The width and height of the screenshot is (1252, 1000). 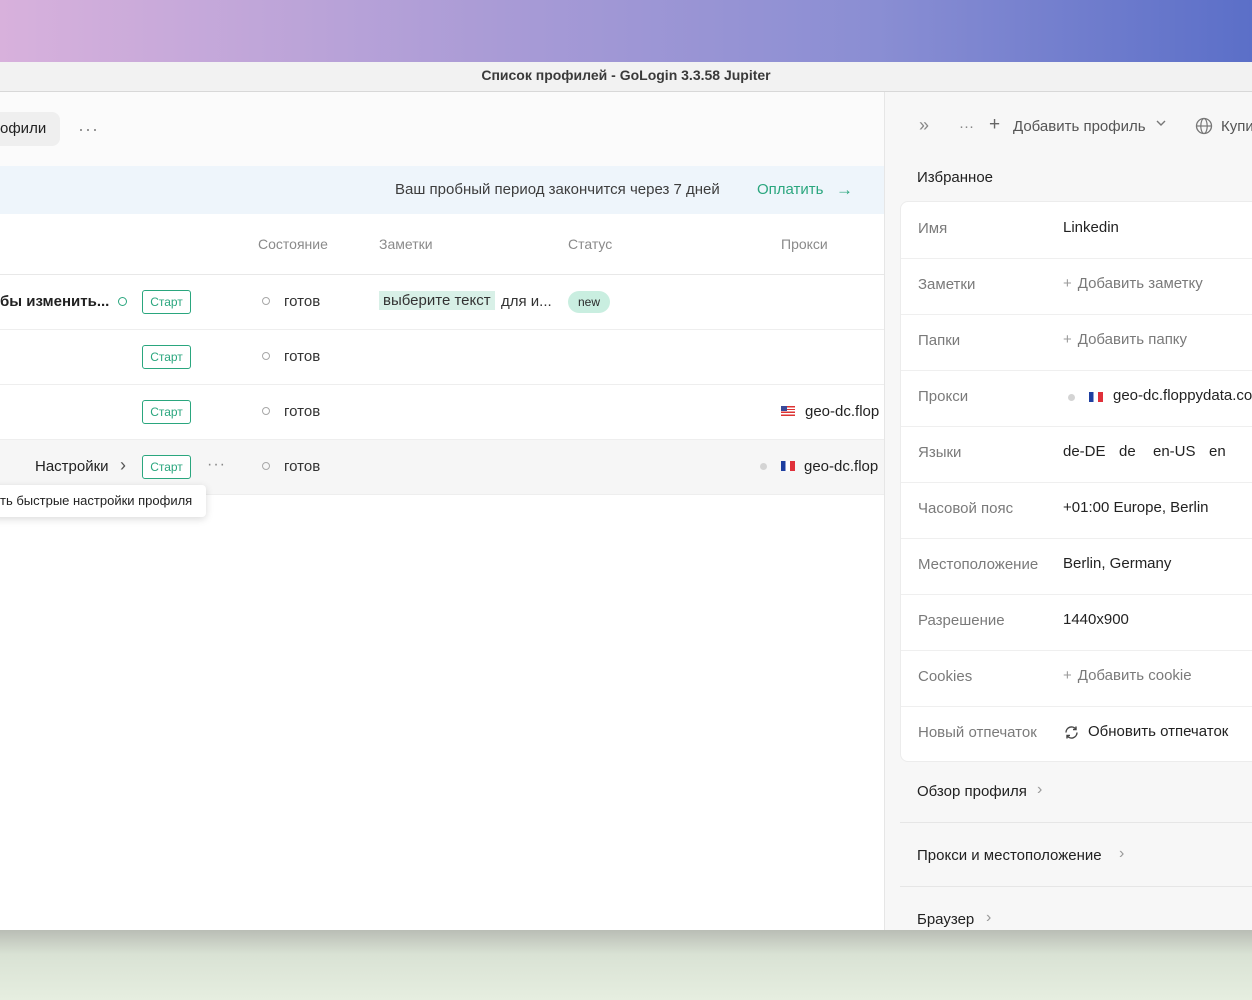 I want to click on section-proxy-location: Прокси и местоположение ›, so click(x=1076, y=855).